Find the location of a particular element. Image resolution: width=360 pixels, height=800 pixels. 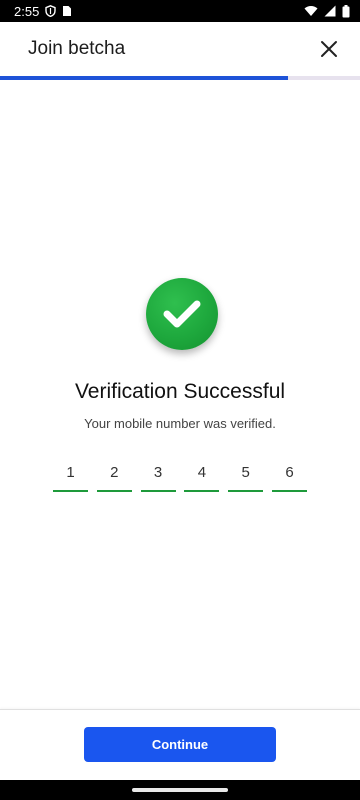

verification-title: Verification Successful is located at coordinates (180, 391).